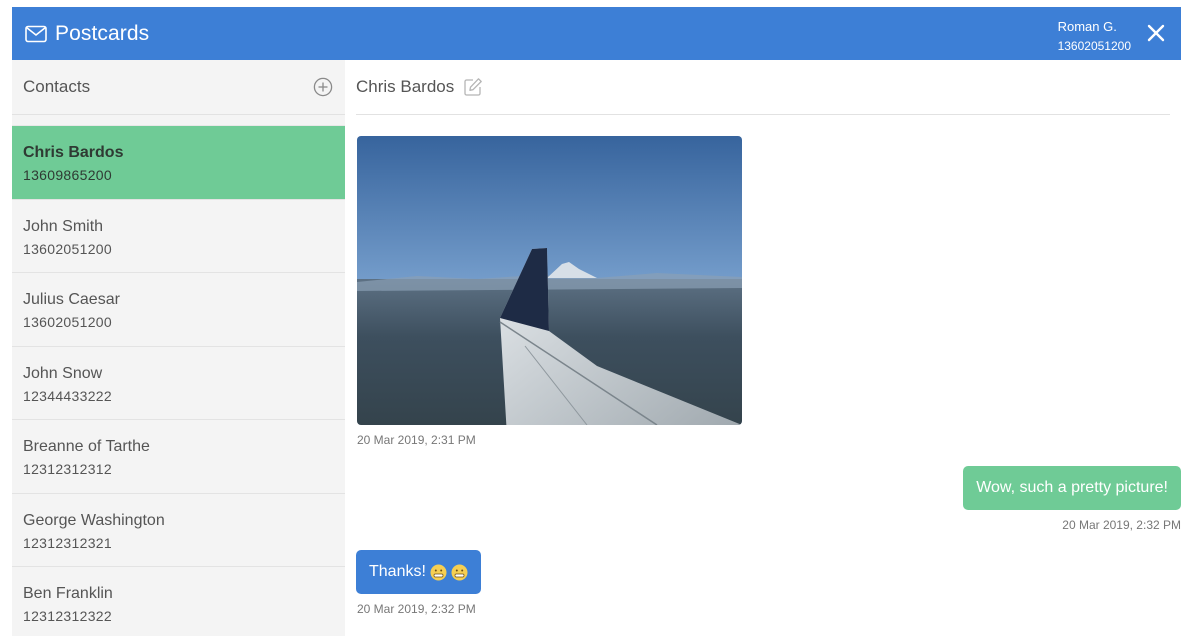  What do you see at coordinates (416, 440) in the screenshot?
I see `message-timestamp: 20 Mar 2019, 2:31 PM` at bounding box center [416, 440].